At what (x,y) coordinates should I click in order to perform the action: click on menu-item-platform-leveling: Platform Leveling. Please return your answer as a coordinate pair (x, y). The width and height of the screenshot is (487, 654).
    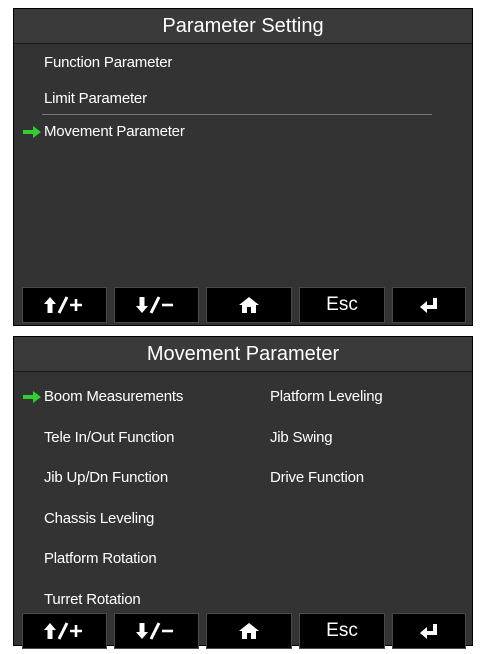
    Looking at the image, I should click on (326, 397).